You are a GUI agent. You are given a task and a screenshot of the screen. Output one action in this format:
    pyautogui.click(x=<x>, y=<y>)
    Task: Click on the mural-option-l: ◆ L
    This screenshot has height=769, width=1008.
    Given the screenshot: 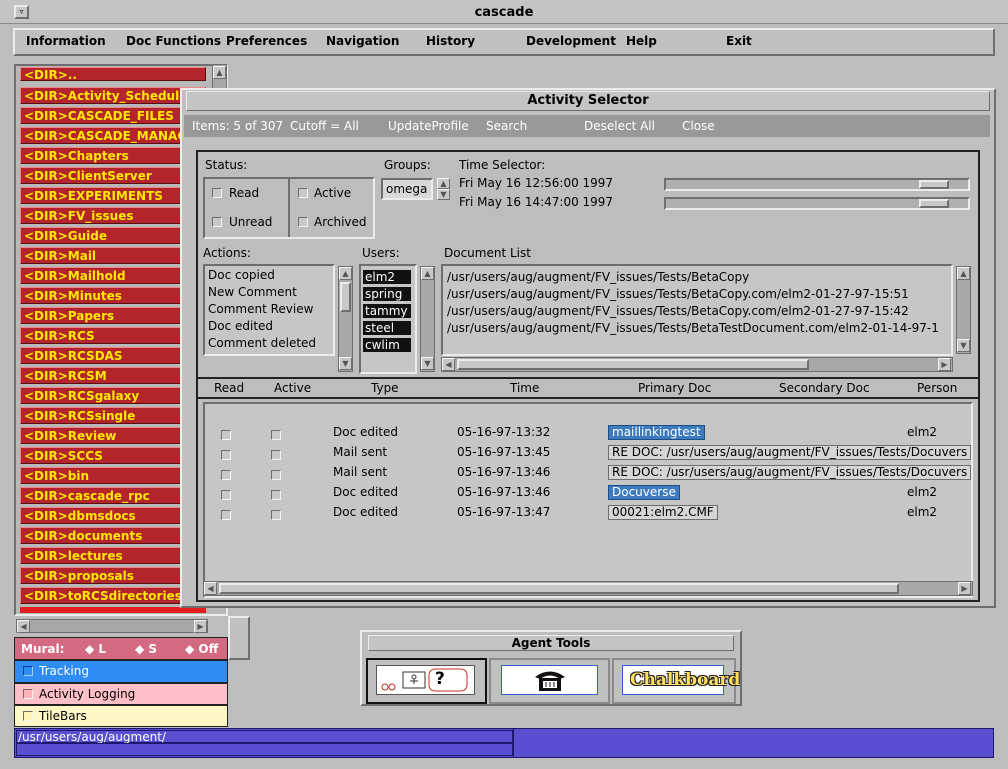 What is the action you would take?
    pyautogui.click(x=95, y=649)
    